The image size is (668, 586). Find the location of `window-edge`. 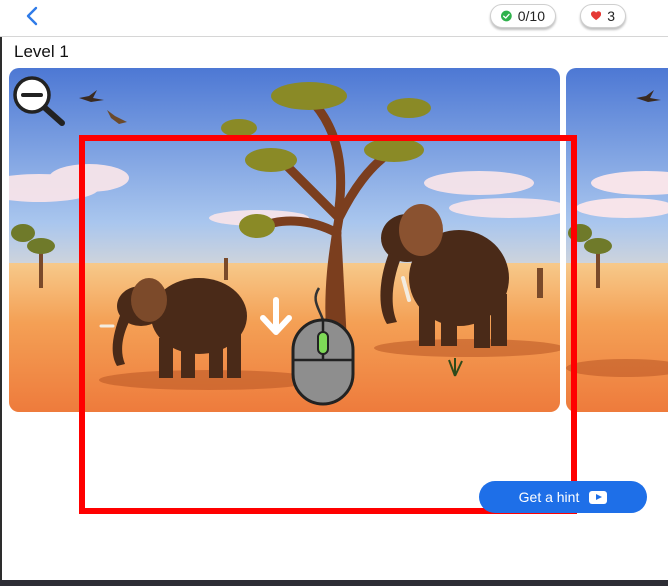

window-edge is located at coordinates (1, 293).